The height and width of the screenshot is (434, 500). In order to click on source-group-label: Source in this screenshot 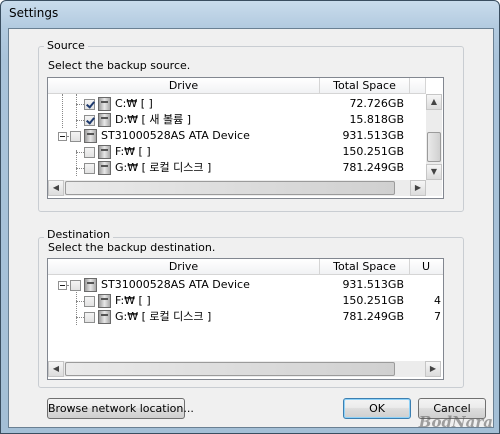, I will do `click(66, 45)`.